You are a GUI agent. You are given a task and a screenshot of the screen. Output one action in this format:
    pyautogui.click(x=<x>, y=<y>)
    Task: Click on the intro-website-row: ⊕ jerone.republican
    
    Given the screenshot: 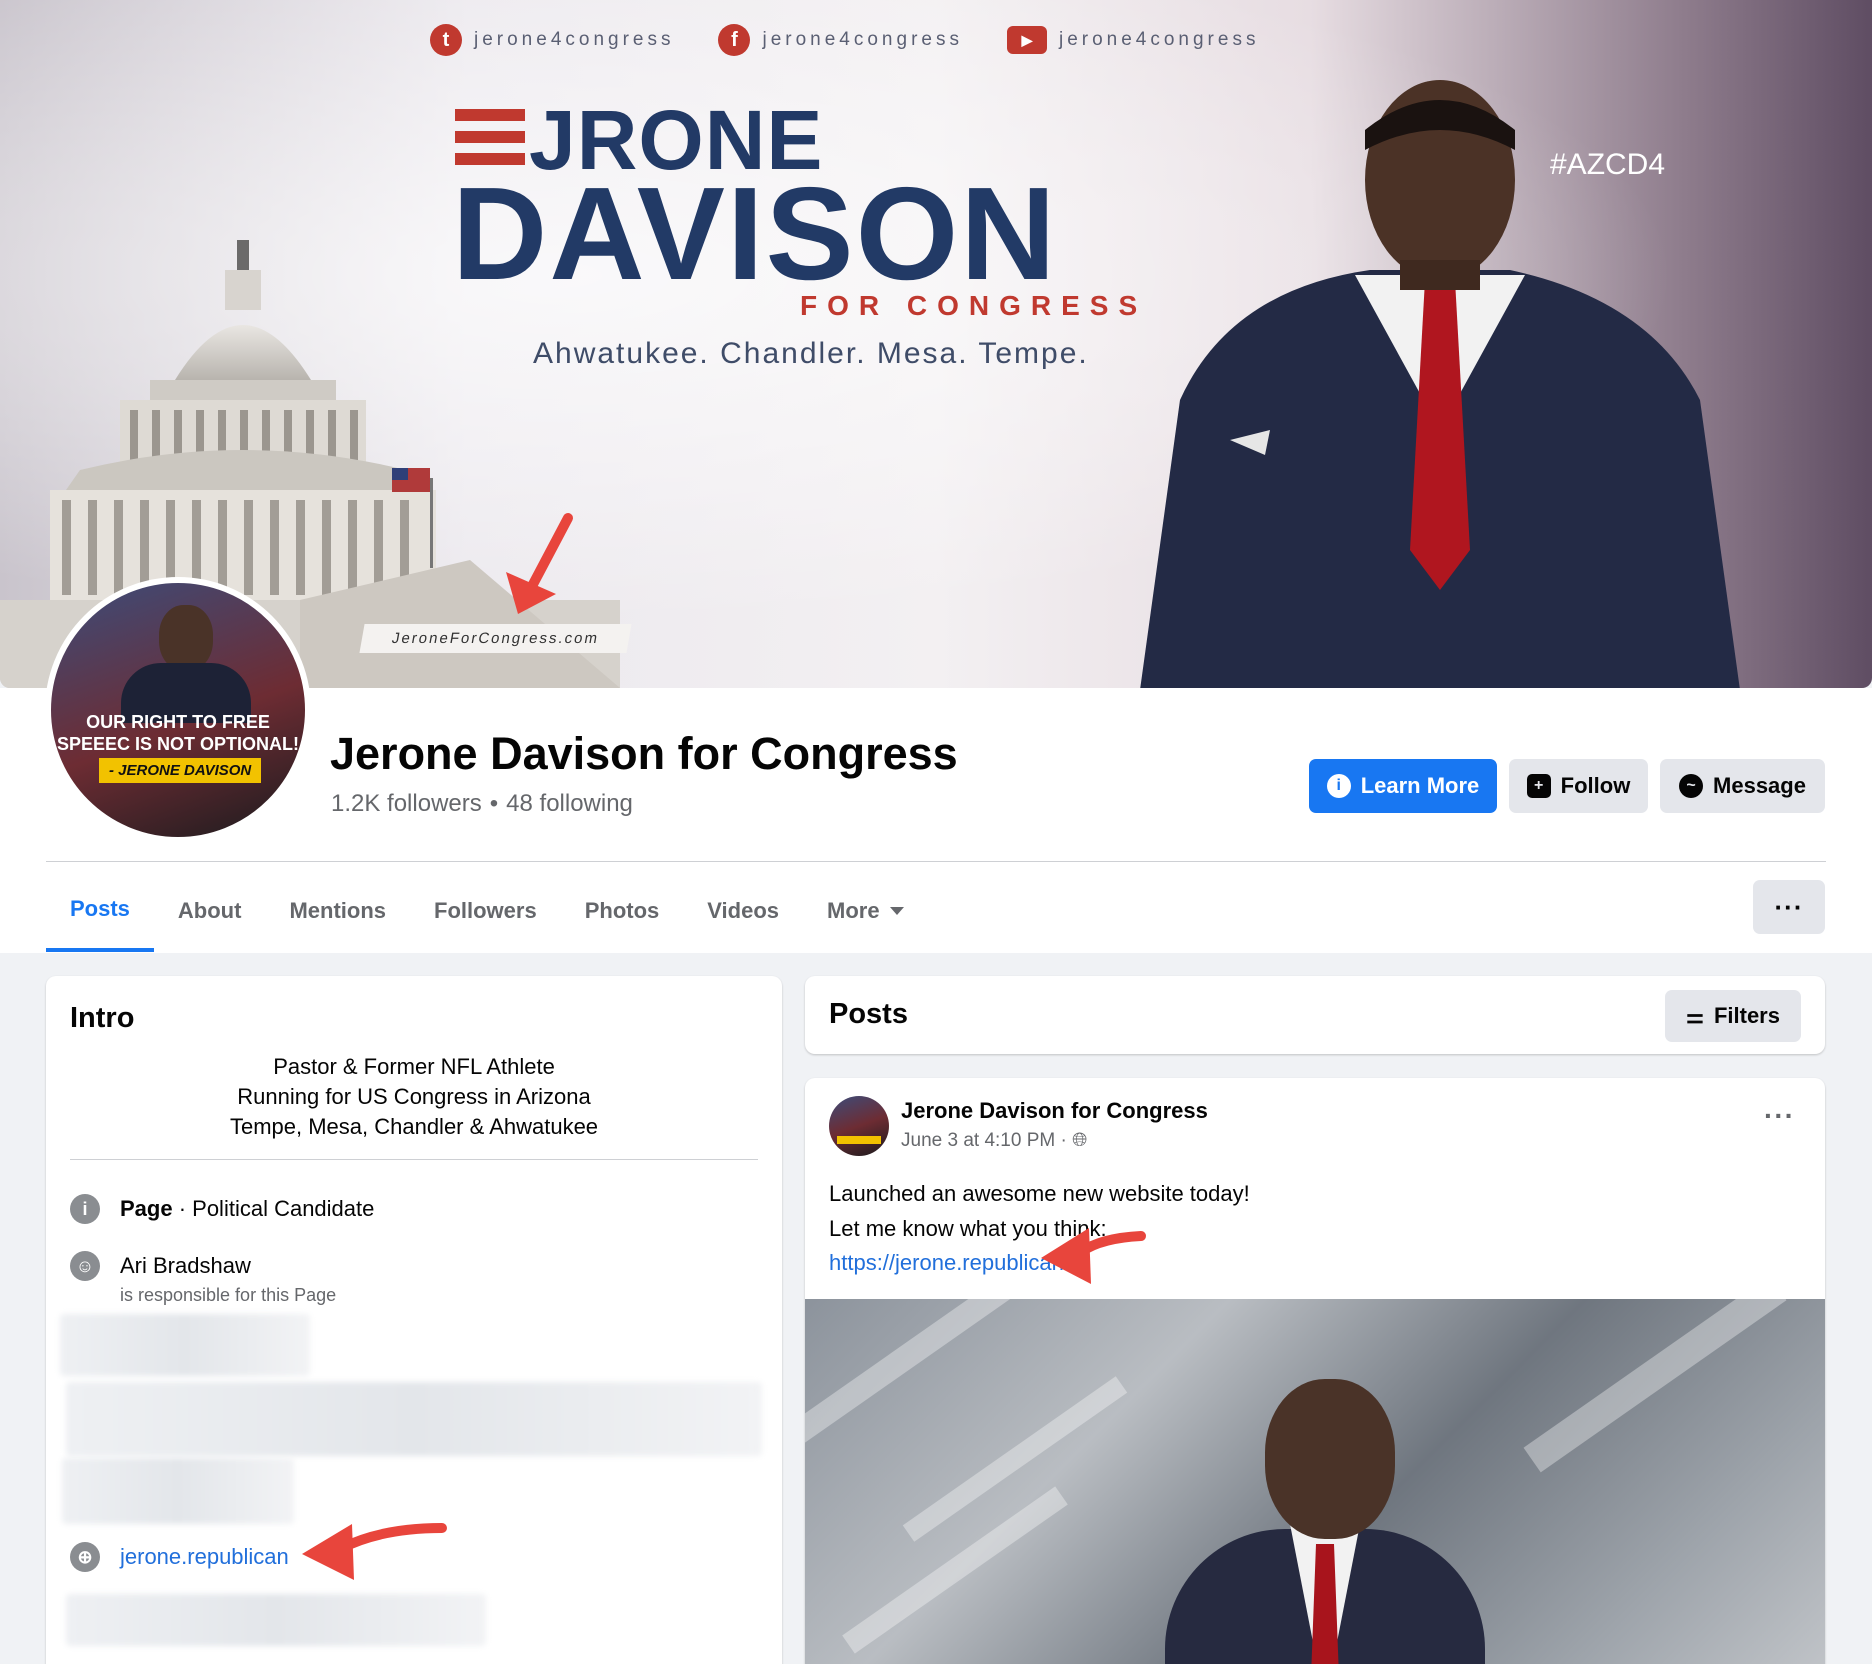 What is the action you would take?
    pyautogui.click(x=179, y=1557)
    